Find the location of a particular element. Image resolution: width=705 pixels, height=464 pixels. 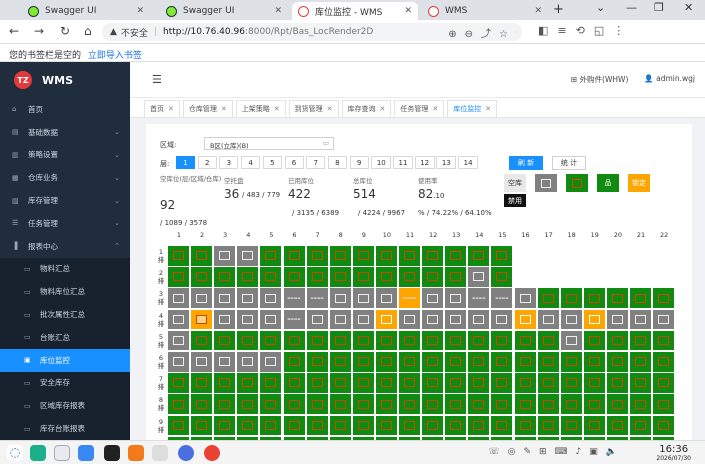

sidebar-item: ▭ 库存台账报表 is located at coordinates (65, 428).